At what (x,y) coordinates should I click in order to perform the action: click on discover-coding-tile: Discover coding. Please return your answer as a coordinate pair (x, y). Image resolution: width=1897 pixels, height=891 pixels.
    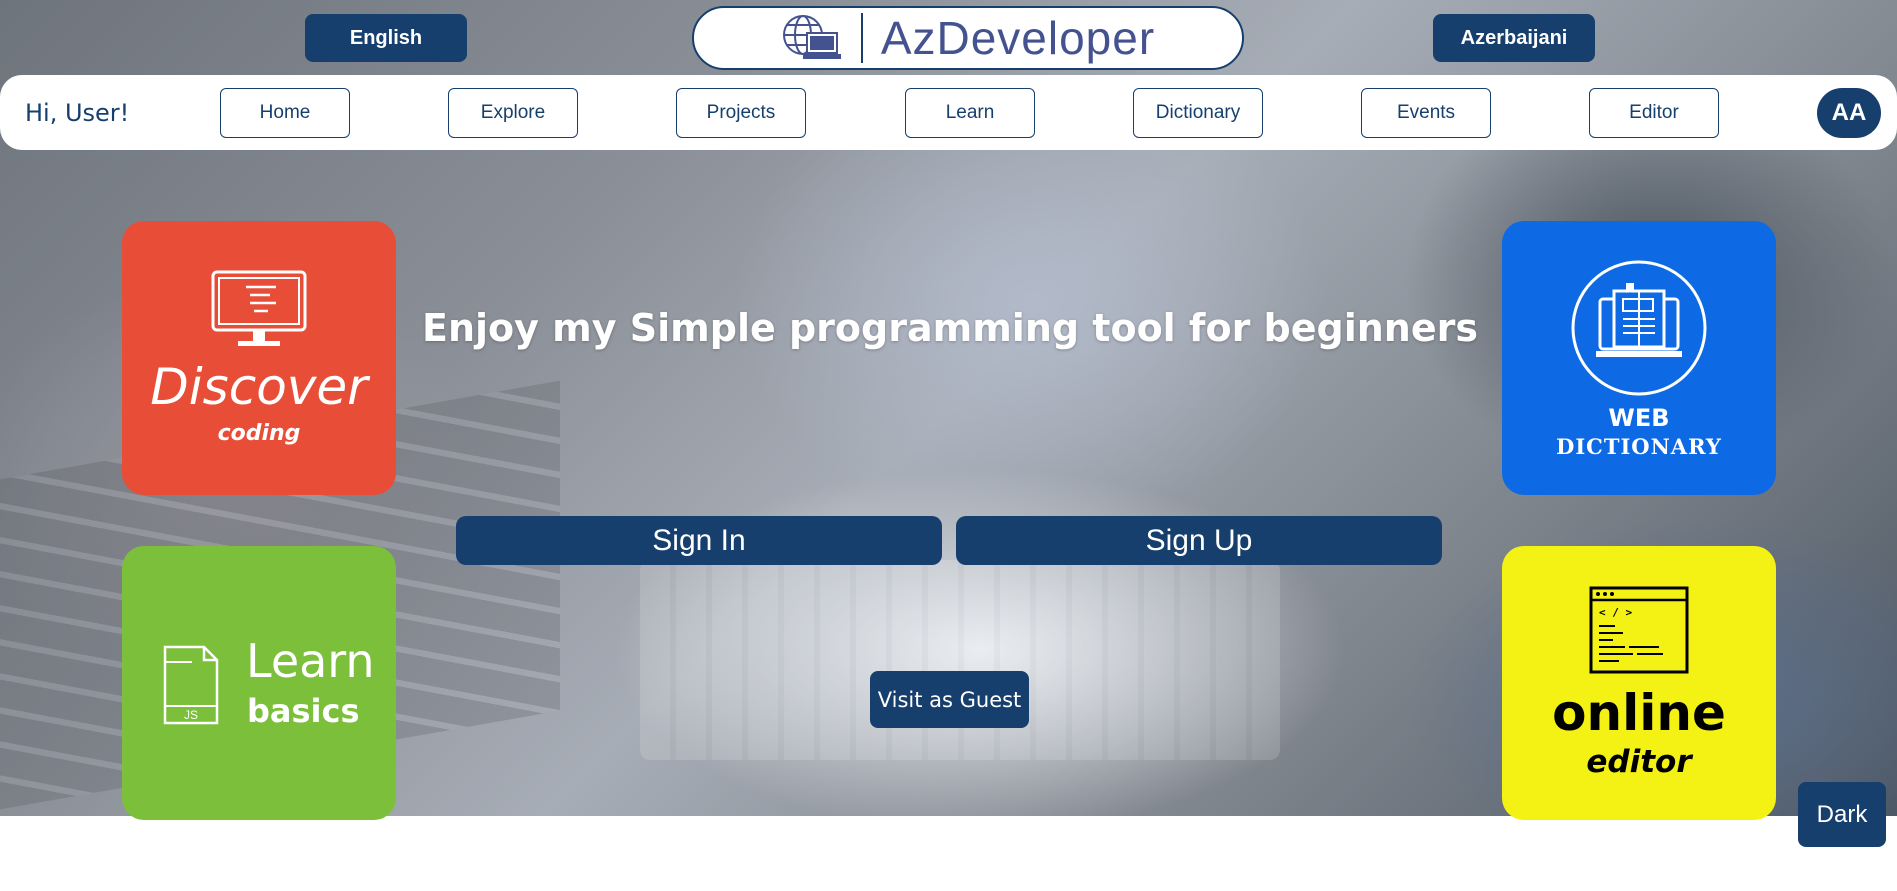
    Looking at the image, I should click on (259, 358).